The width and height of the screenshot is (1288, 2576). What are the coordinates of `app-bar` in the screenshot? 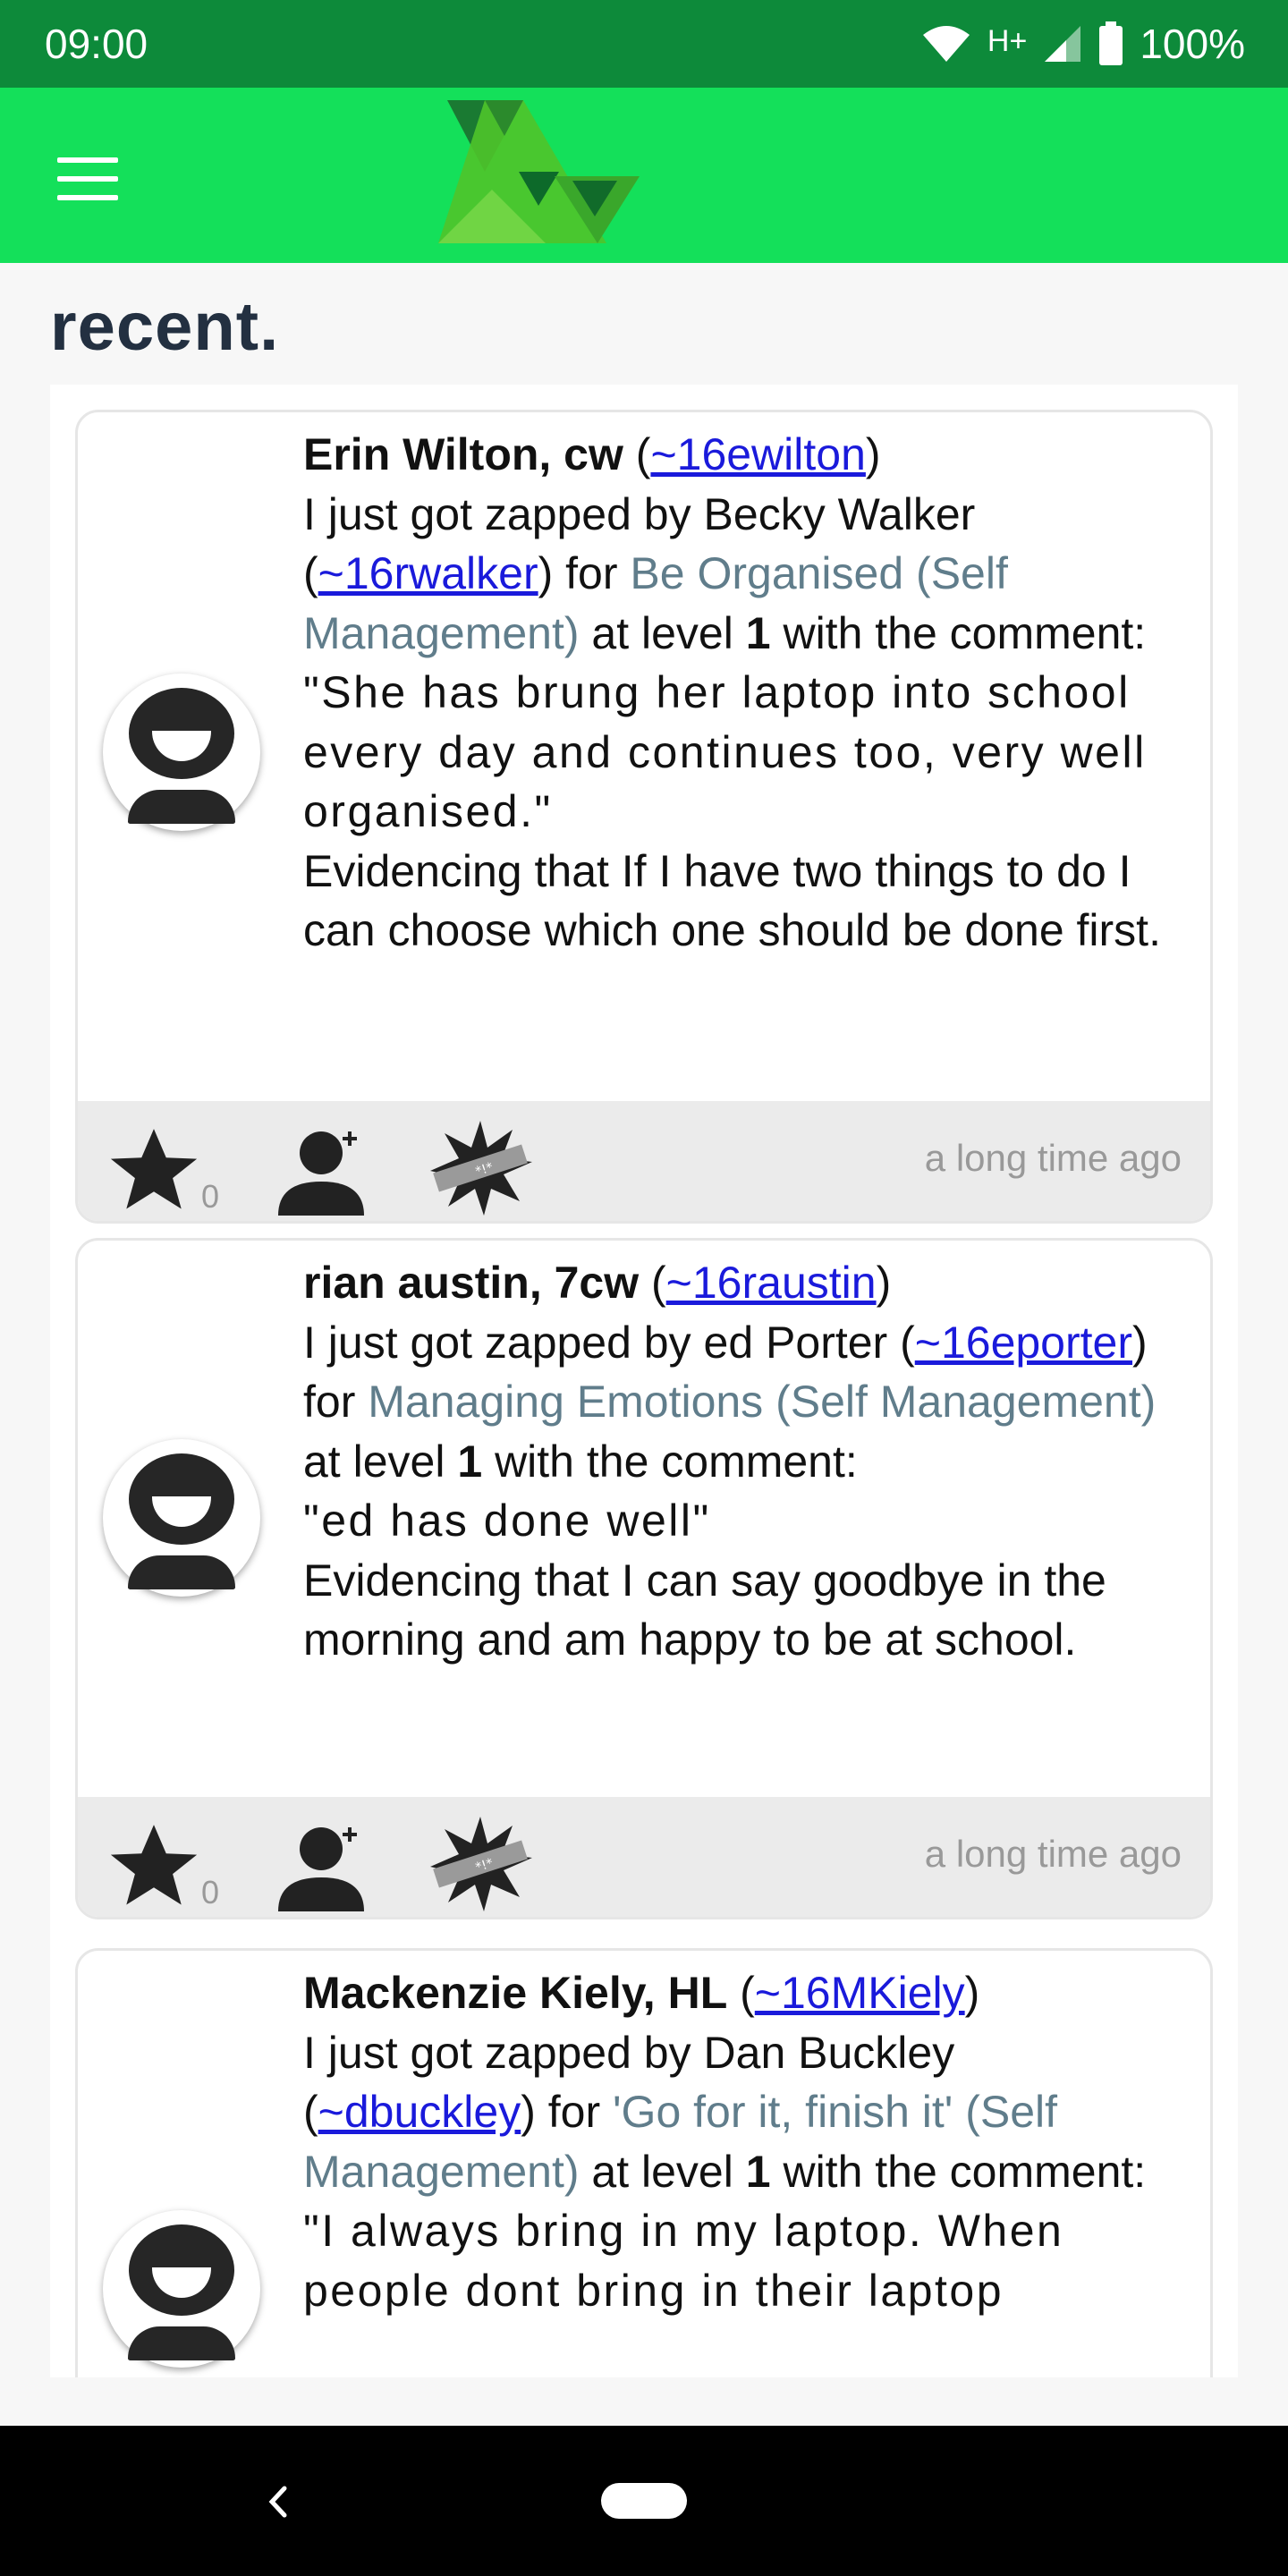 It's located at (644, 175).